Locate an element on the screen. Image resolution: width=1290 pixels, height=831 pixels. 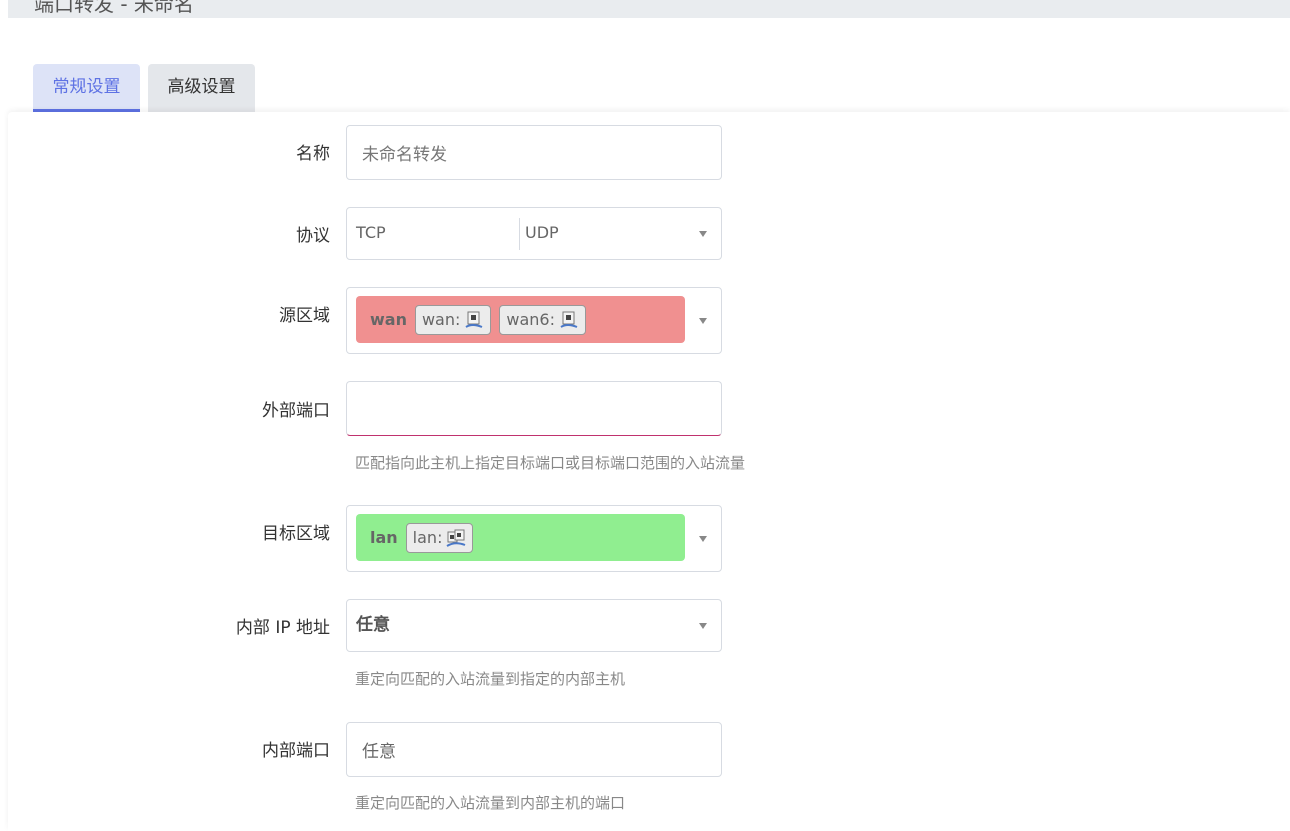
internal-ip-select: 任意 is located at coordinates (534, 625).